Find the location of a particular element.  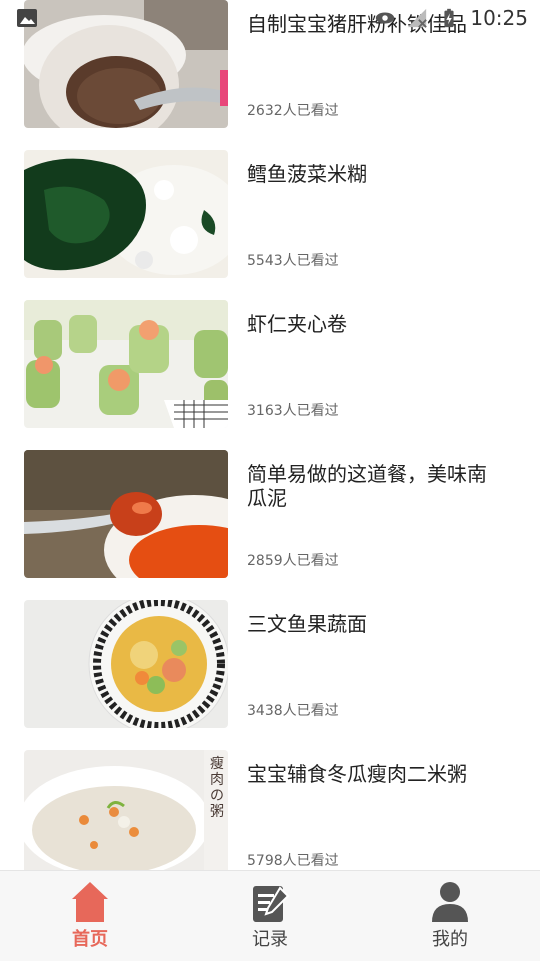

tab-home: 首页 is located at coordinates (90, 916).